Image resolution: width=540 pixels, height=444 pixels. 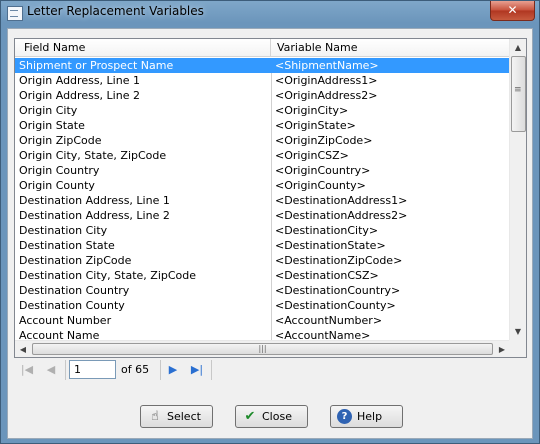 I want to click on field-name-cell: Origin City, so click(x=48, y=110).